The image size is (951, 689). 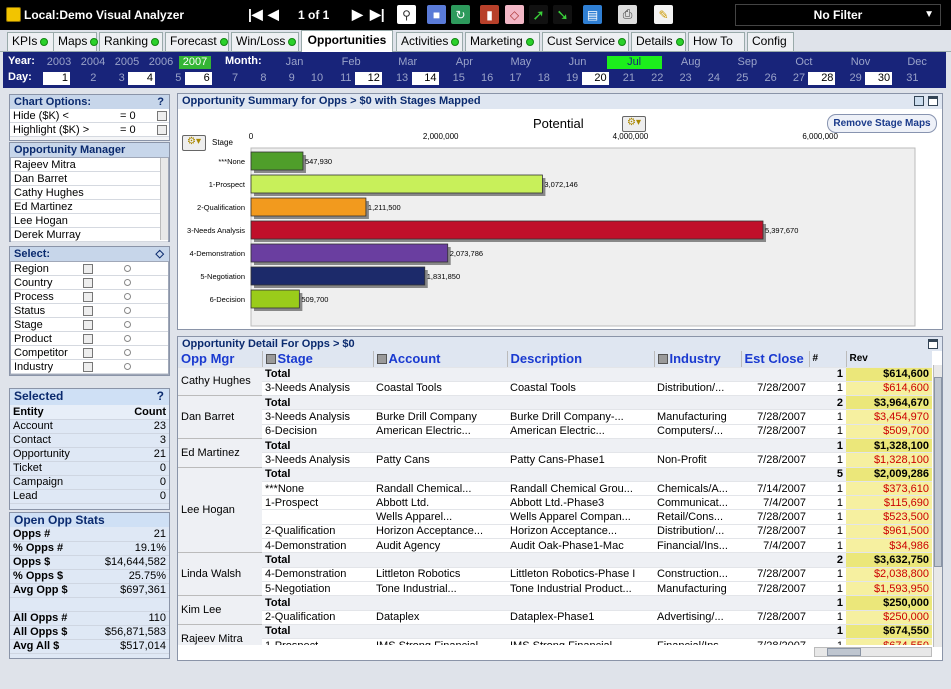 I want to click on description-cell: Abbott Ltd.-Phase3, so click(x=580, y=503).